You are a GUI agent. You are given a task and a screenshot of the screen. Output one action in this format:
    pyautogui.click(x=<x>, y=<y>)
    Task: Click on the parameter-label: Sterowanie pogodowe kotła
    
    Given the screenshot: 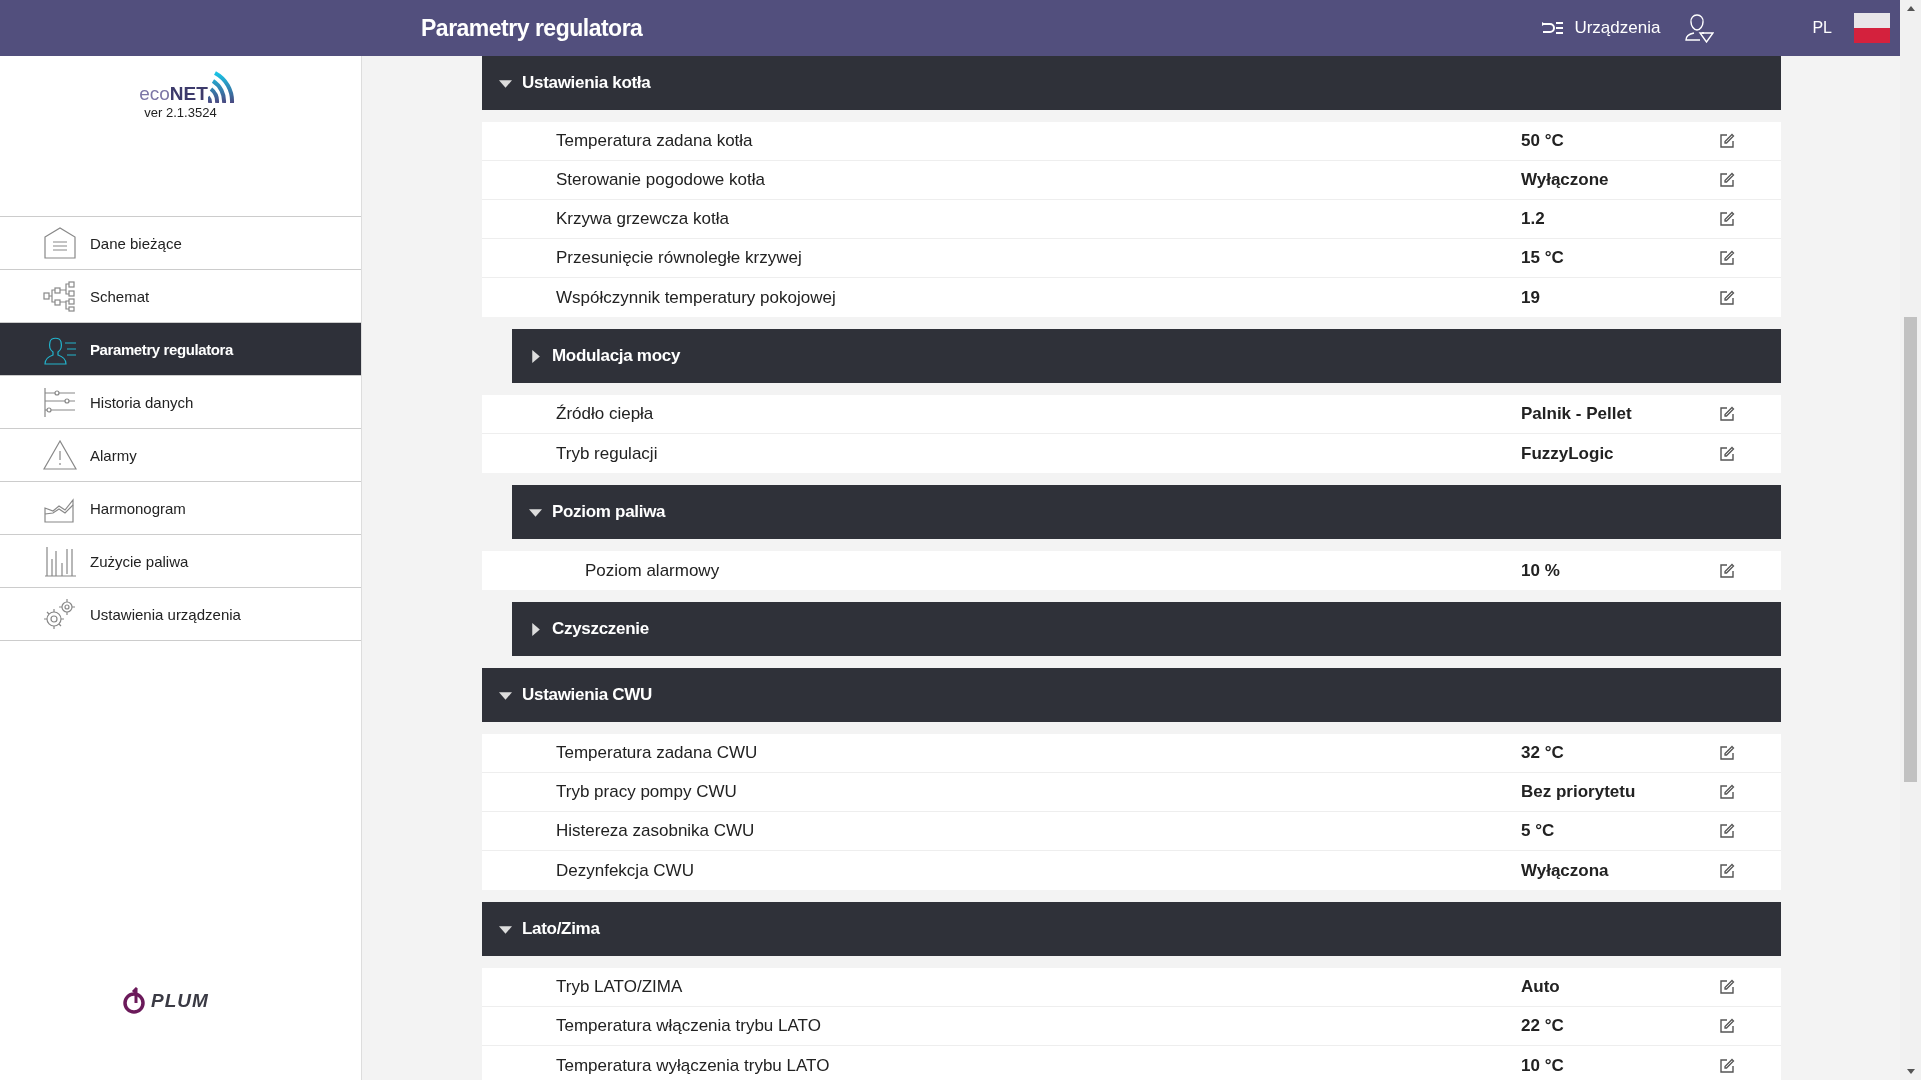 What is the action you would take?
    pyautogui.click(x=661, y=180)
    